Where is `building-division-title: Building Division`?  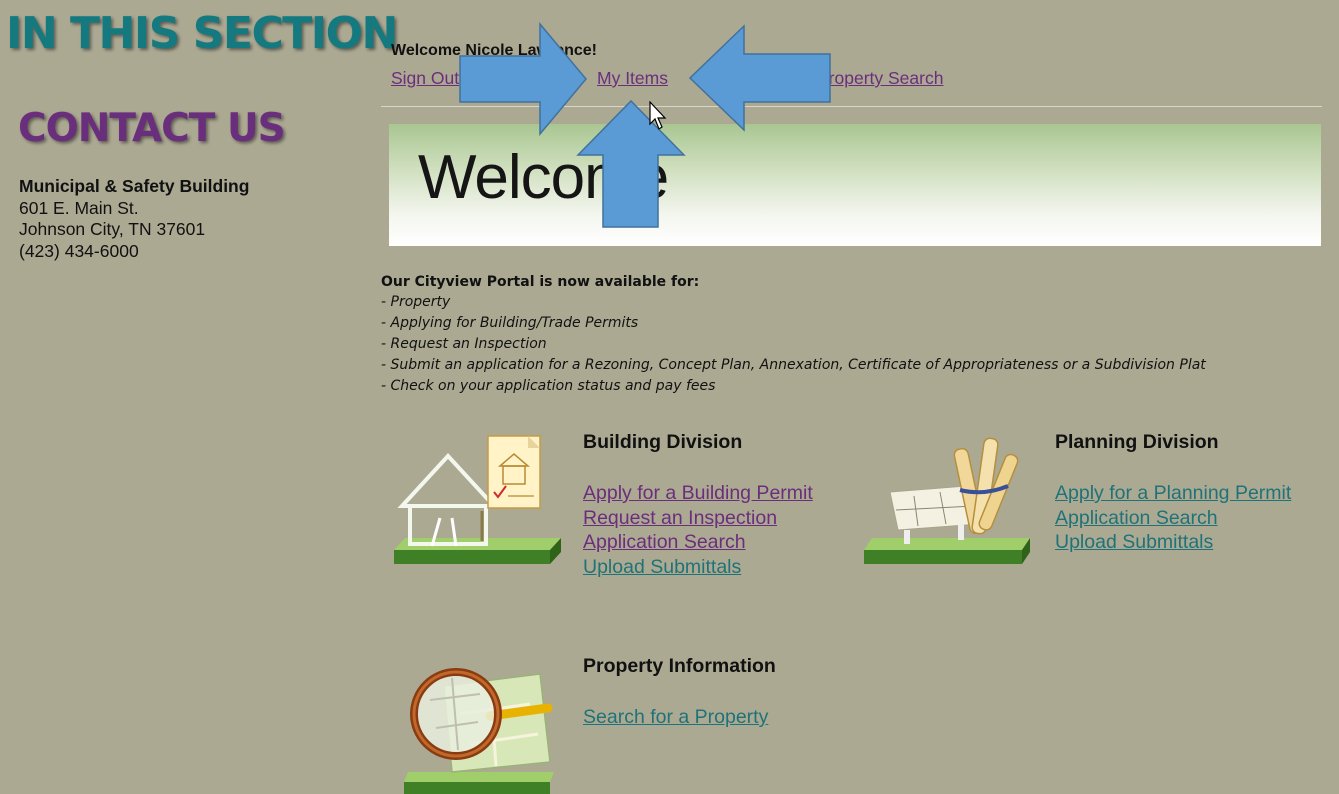
building-division-title: Building Division is located at coordinates (663, 442).